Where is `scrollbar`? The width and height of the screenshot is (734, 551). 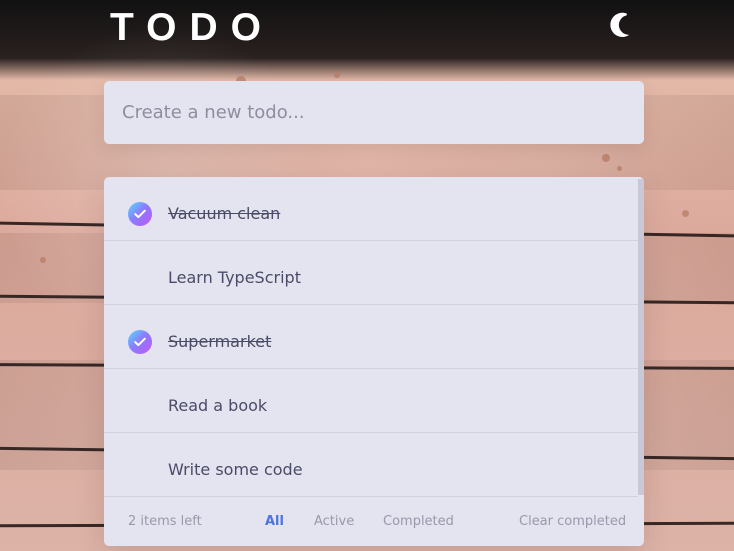
scrollbar is located at coordinates (641, 337).